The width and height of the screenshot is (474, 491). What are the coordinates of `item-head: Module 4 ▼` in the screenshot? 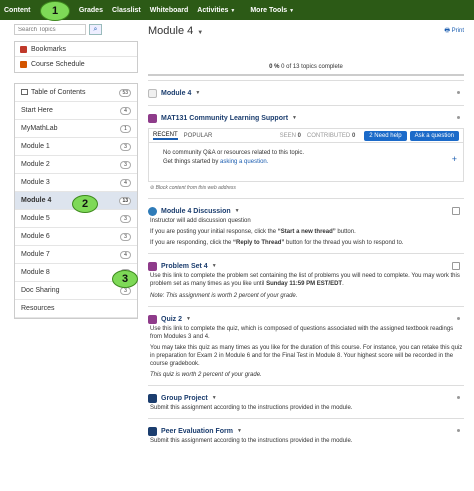 It's located at (306, 93).